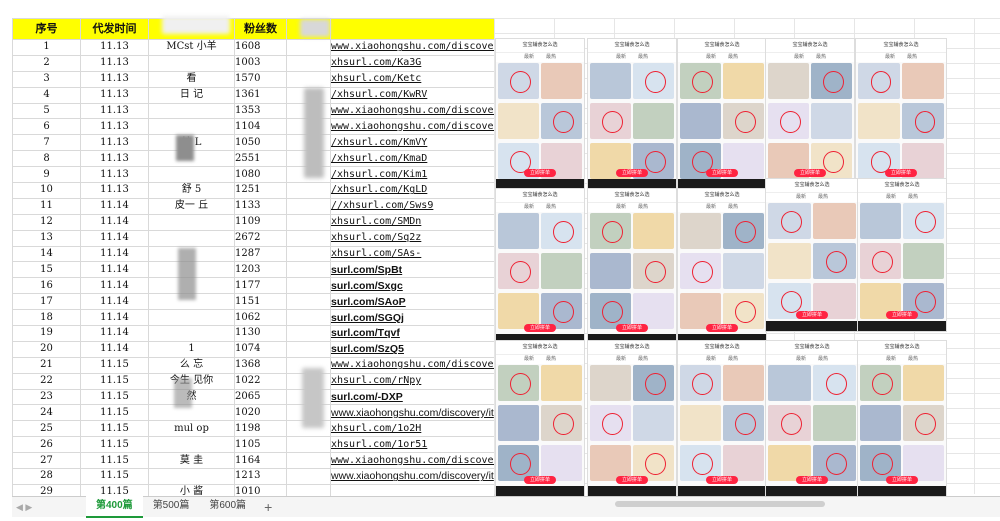  Describe the element at coordinates (191, 365) in the screenshot. I see `cell-name: 么 忘` at that location.